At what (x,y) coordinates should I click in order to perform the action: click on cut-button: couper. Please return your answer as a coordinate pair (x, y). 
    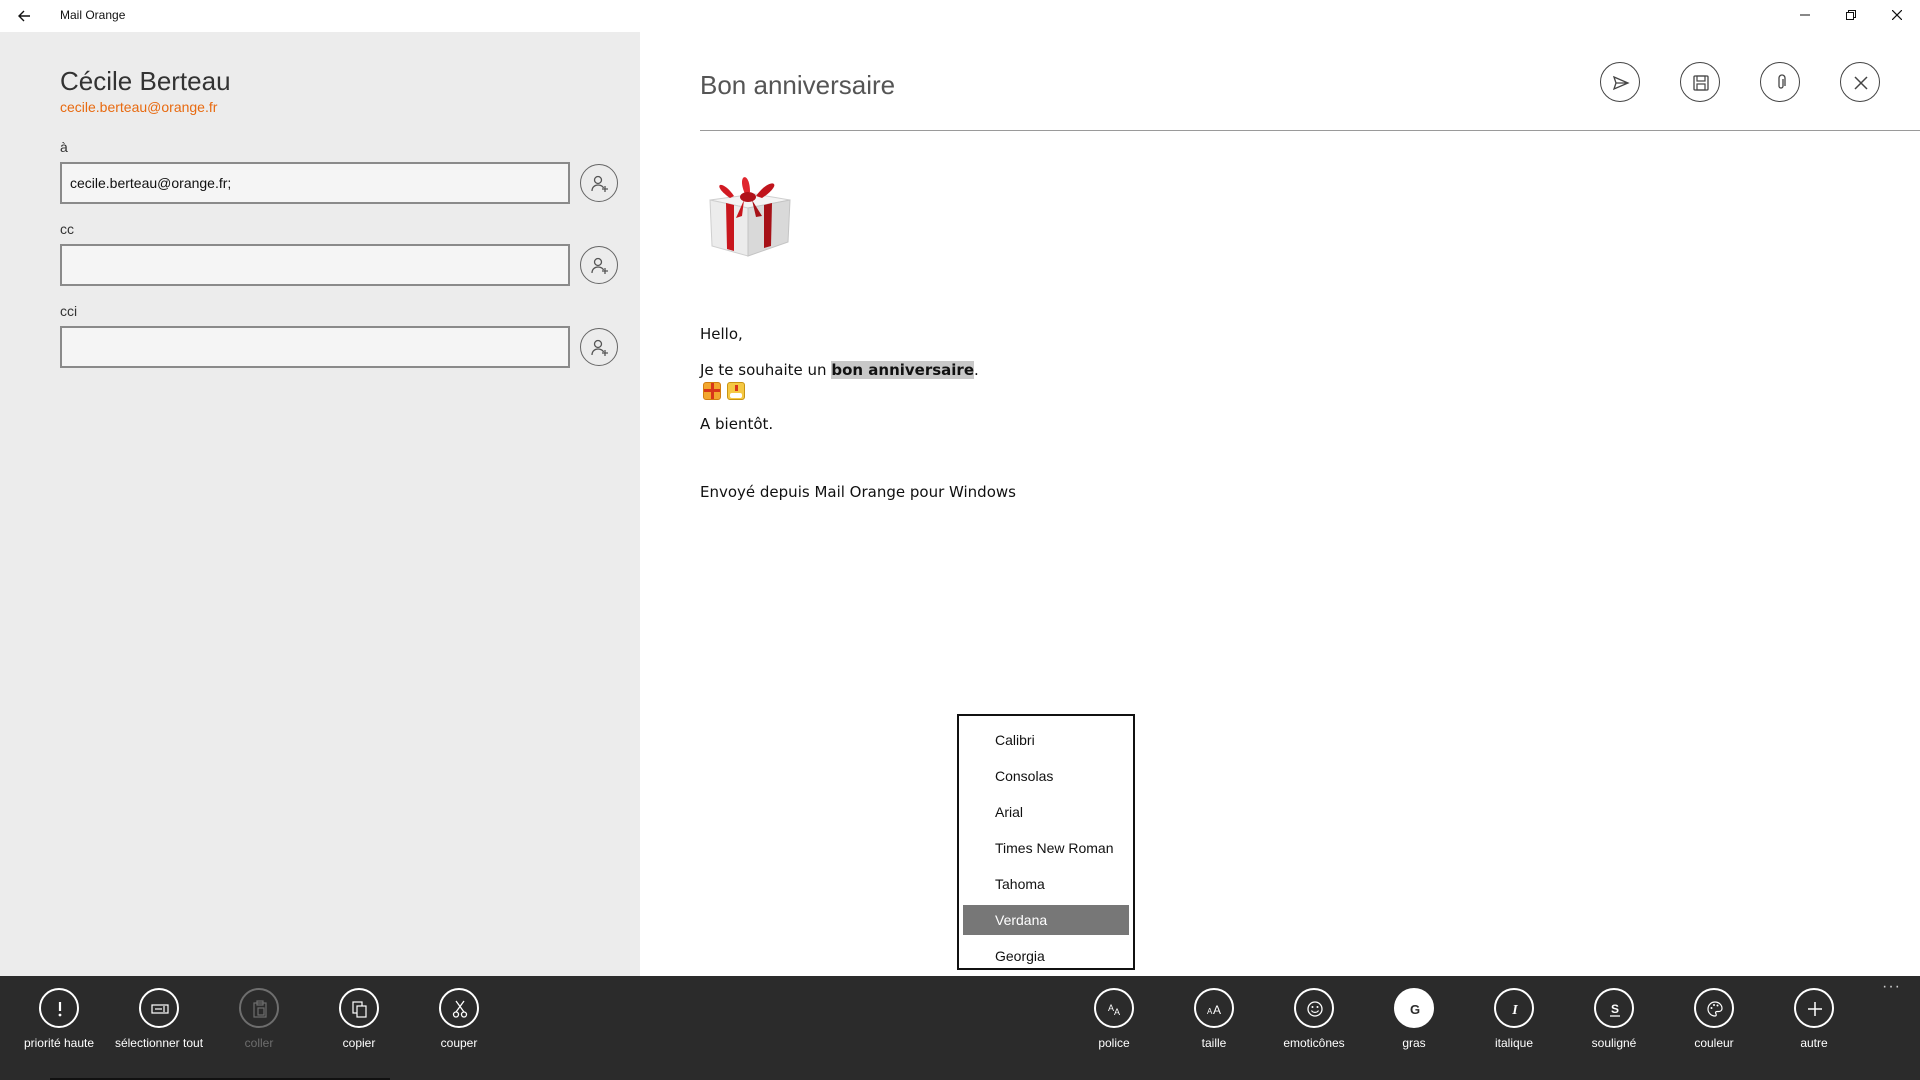
    Looking at the image, I should click on (459, 1019).